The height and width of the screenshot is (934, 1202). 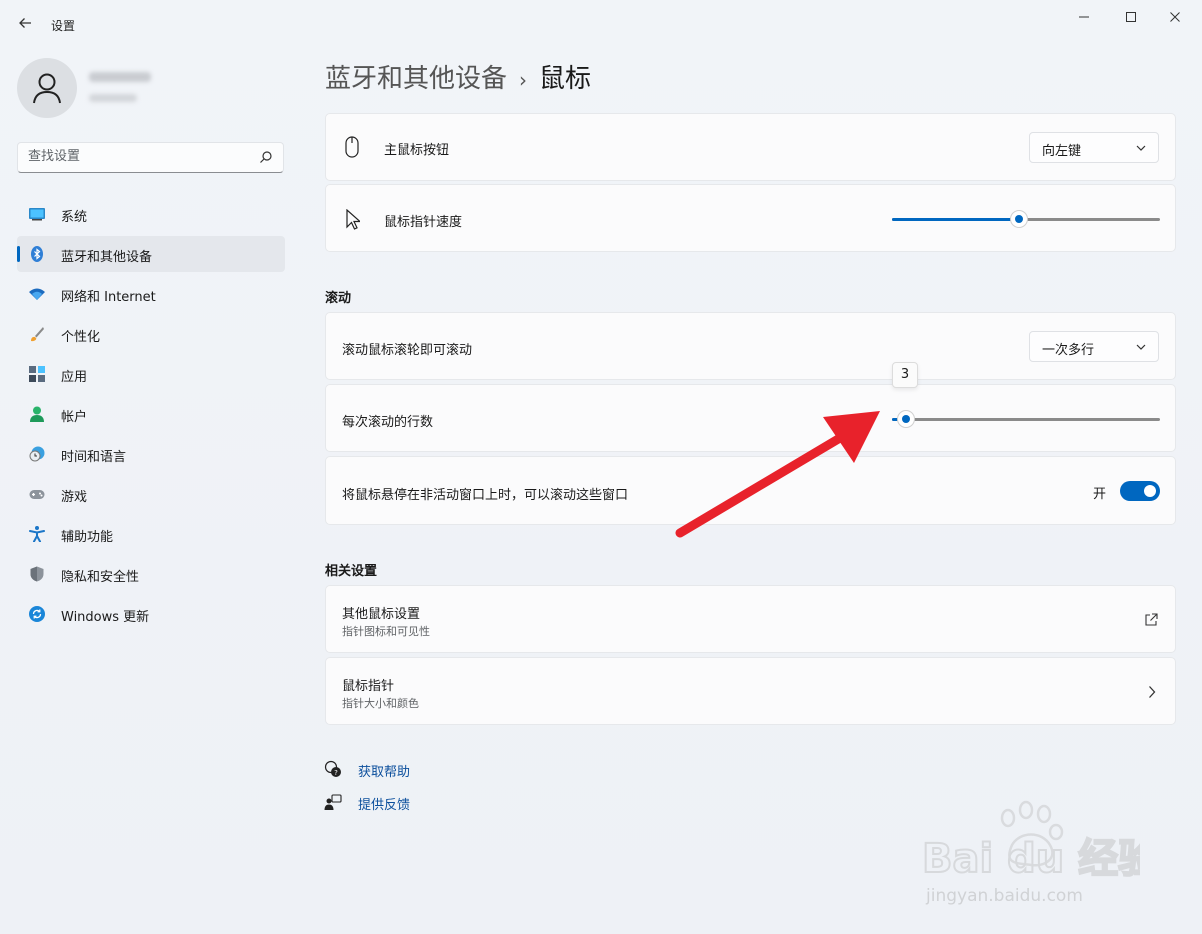 What do you see at coordinates (601, 24) in the screenshot?
I see `title-bar: 设置` at bounding box center [601, 24].